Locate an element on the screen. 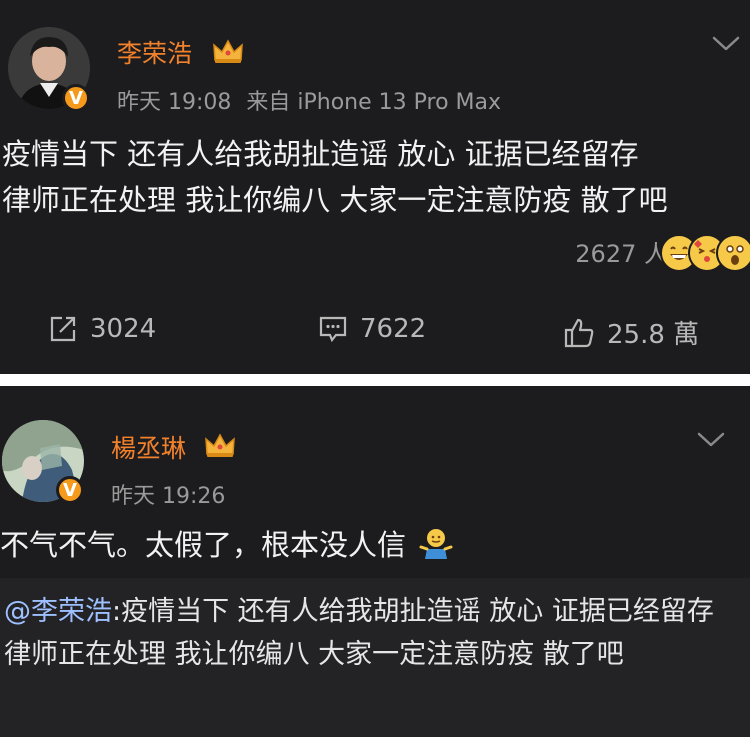 The height and width of the screenshot is (737, 750). repost-count: 3024 is located at coordinates (123, 329).